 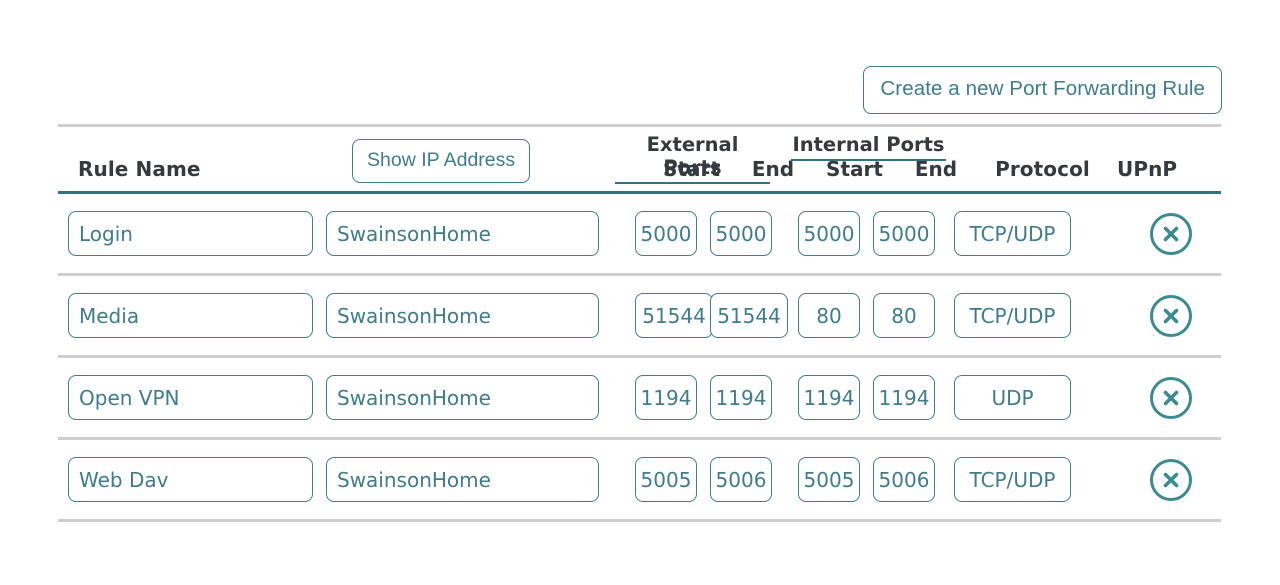 I want to click on cell-internal-end: 80, so click(x=908, y=315).